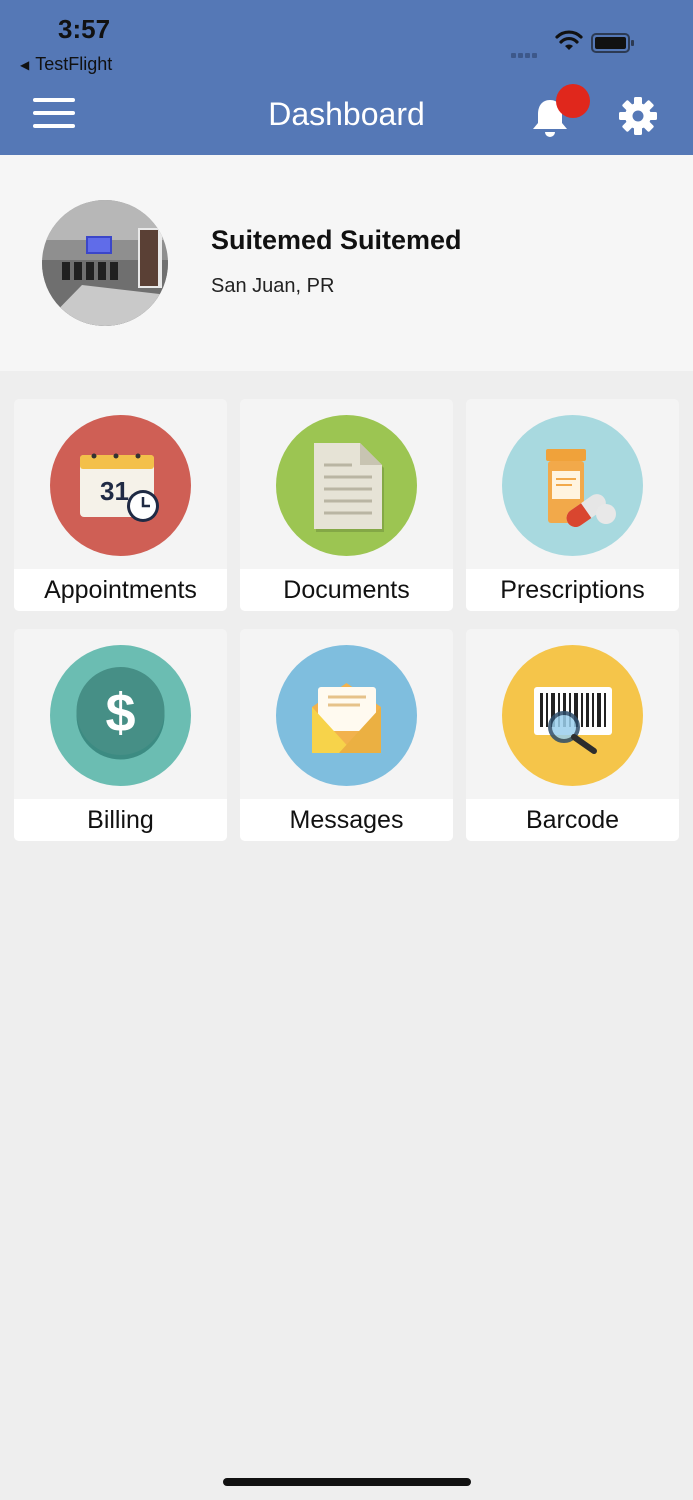 The height and width of the screenshot is (1500, 693). Describe the element at coordinates (105, 263) in the screenshot. I see `avatar` at that location.